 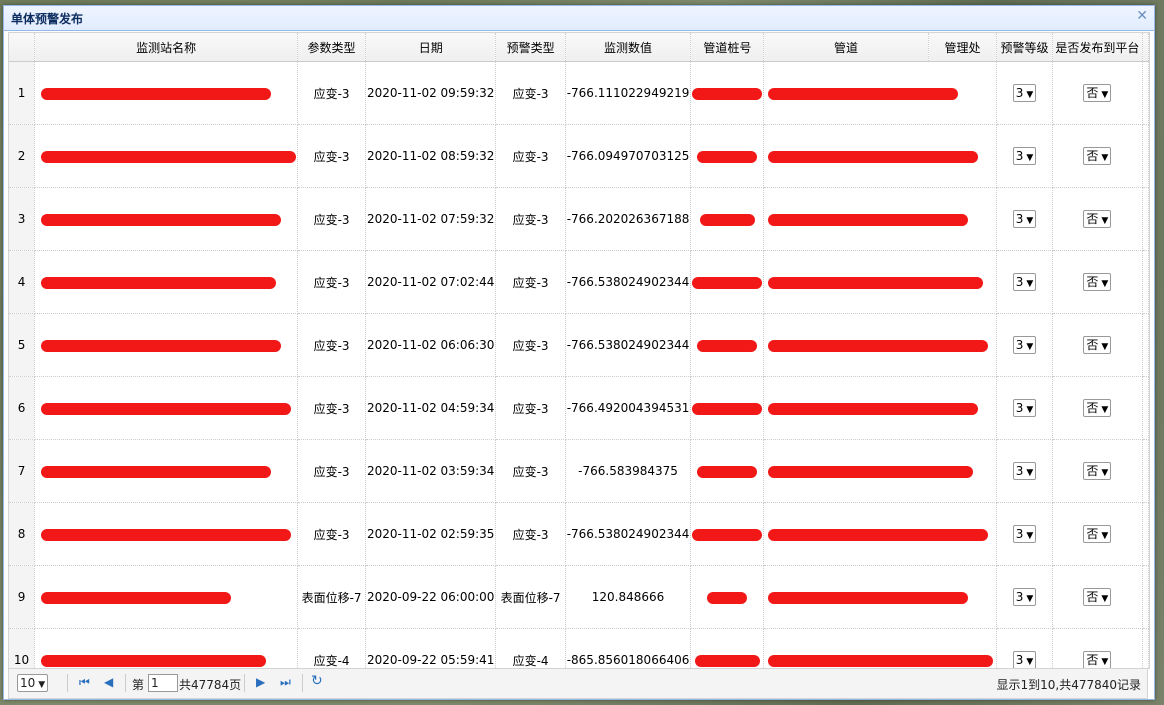 I want to click on date-cell: 2020-11-02 03:59:34, so click(x=431, y=471).